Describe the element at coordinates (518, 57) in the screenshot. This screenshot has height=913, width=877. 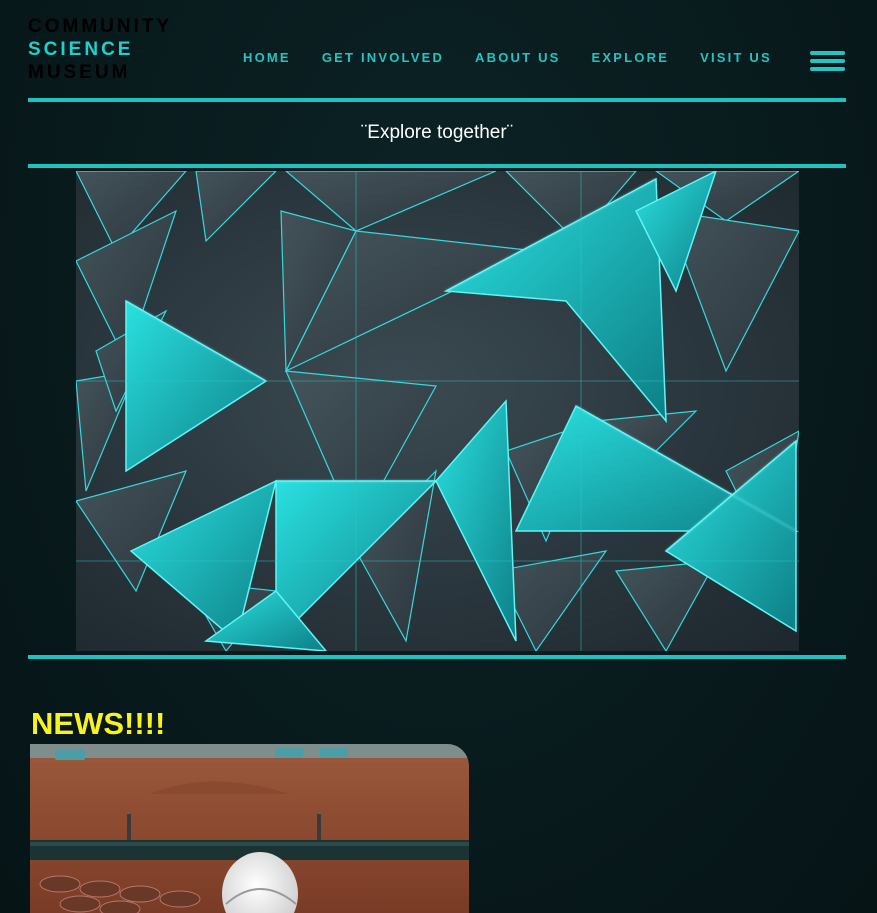
I see `nav-about-us: ABOUT US` at that location.